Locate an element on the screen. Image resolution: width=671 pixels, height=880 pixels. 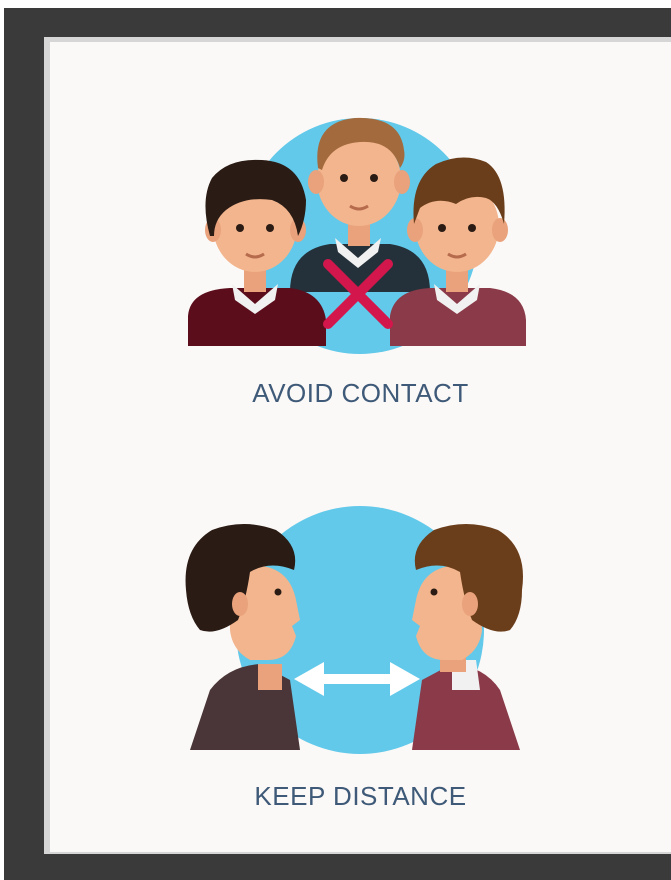
left-face is located at coordinates (242, 637).